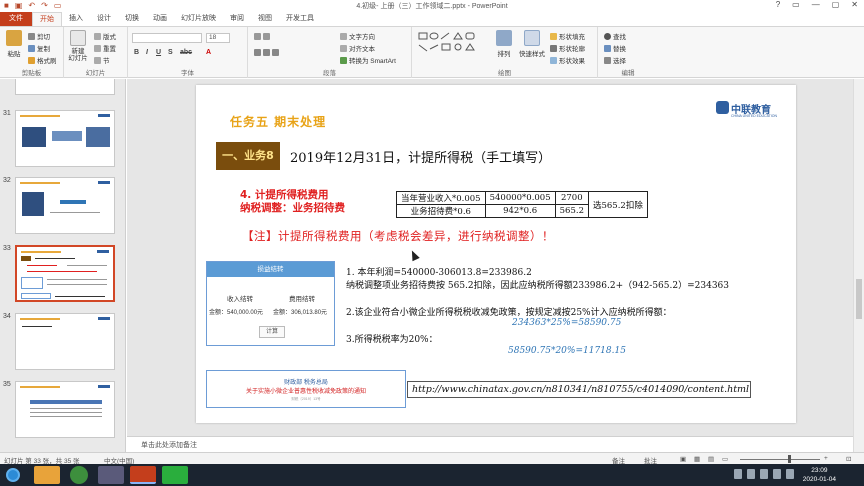  Describe the element at coordinates (158, 52) in the screenshot. I see `underline-button: U` at that location.